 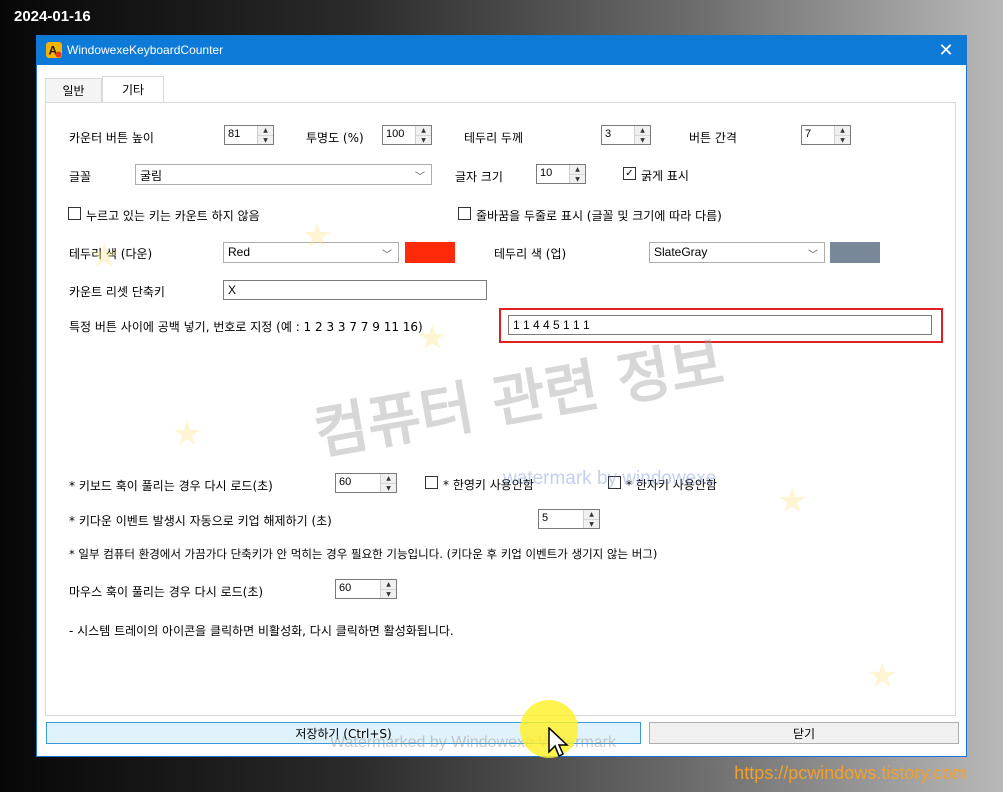 I want to click on button-spacing-value: 7, so click(x=808, y=134).